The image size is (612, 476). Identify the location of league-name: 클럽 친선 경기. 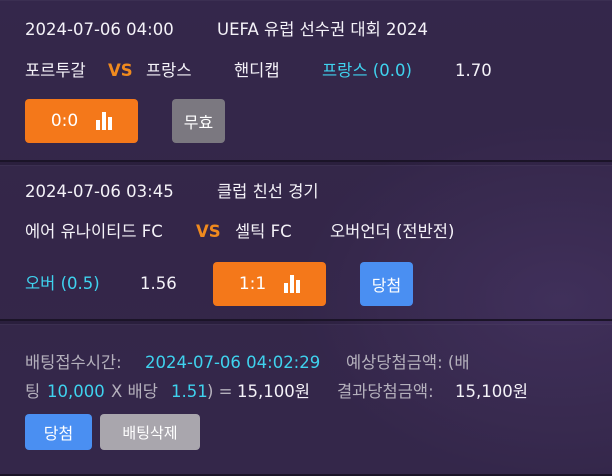
(268, 191).